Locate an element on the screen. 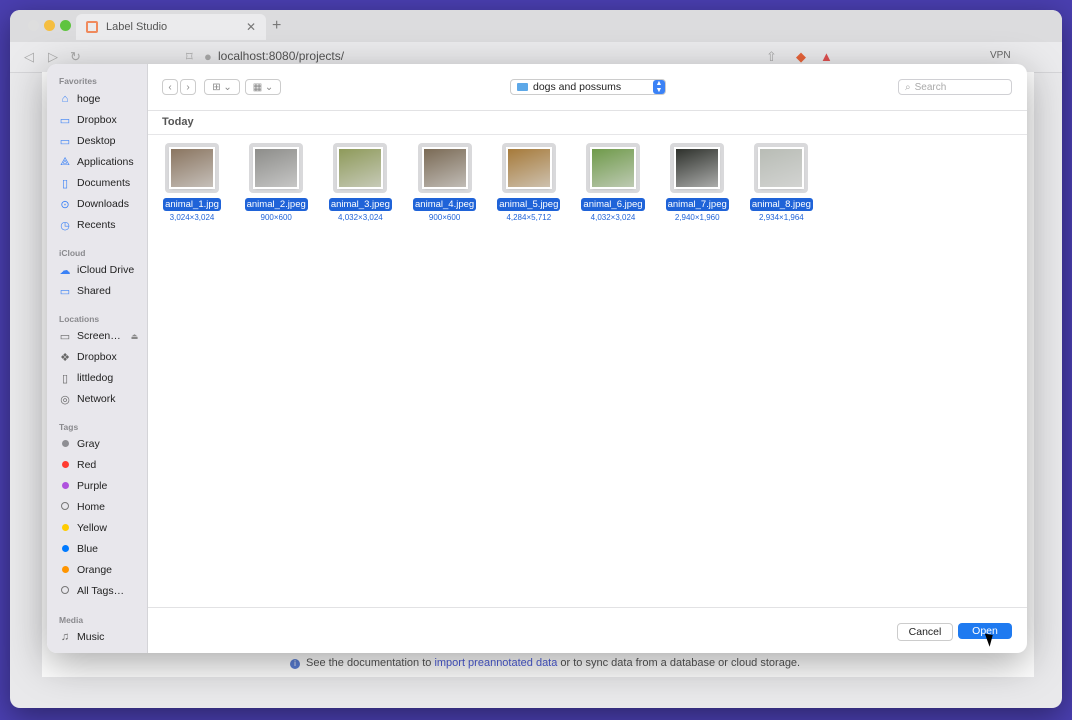 The height and width of the screenshot is (720, 1072). sidebar-item-favorites: ⌂ hoge is located at coordinates (101, 99).